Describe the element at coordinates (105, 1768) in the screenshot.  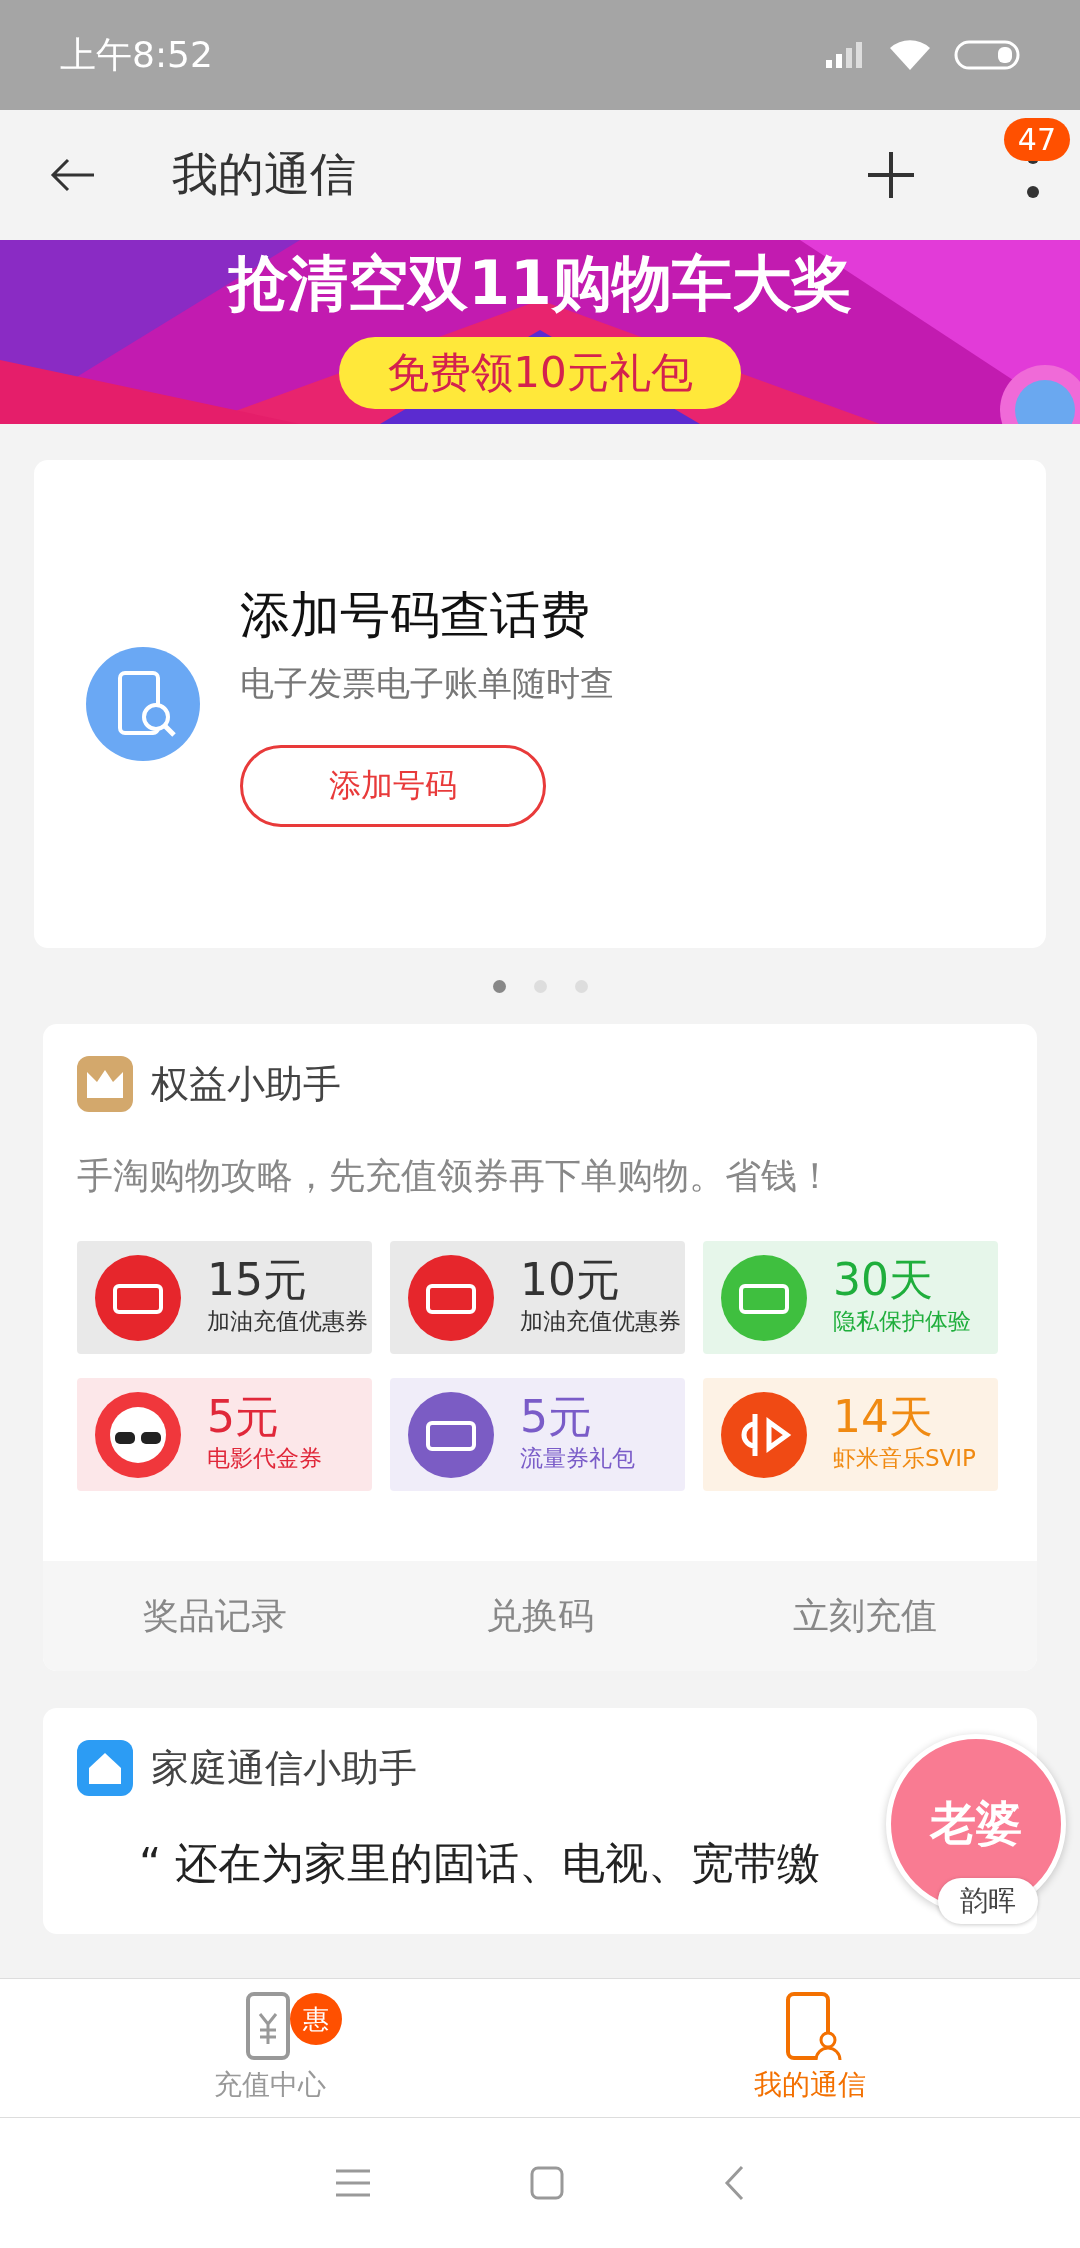
I see `house-icon` at that location.